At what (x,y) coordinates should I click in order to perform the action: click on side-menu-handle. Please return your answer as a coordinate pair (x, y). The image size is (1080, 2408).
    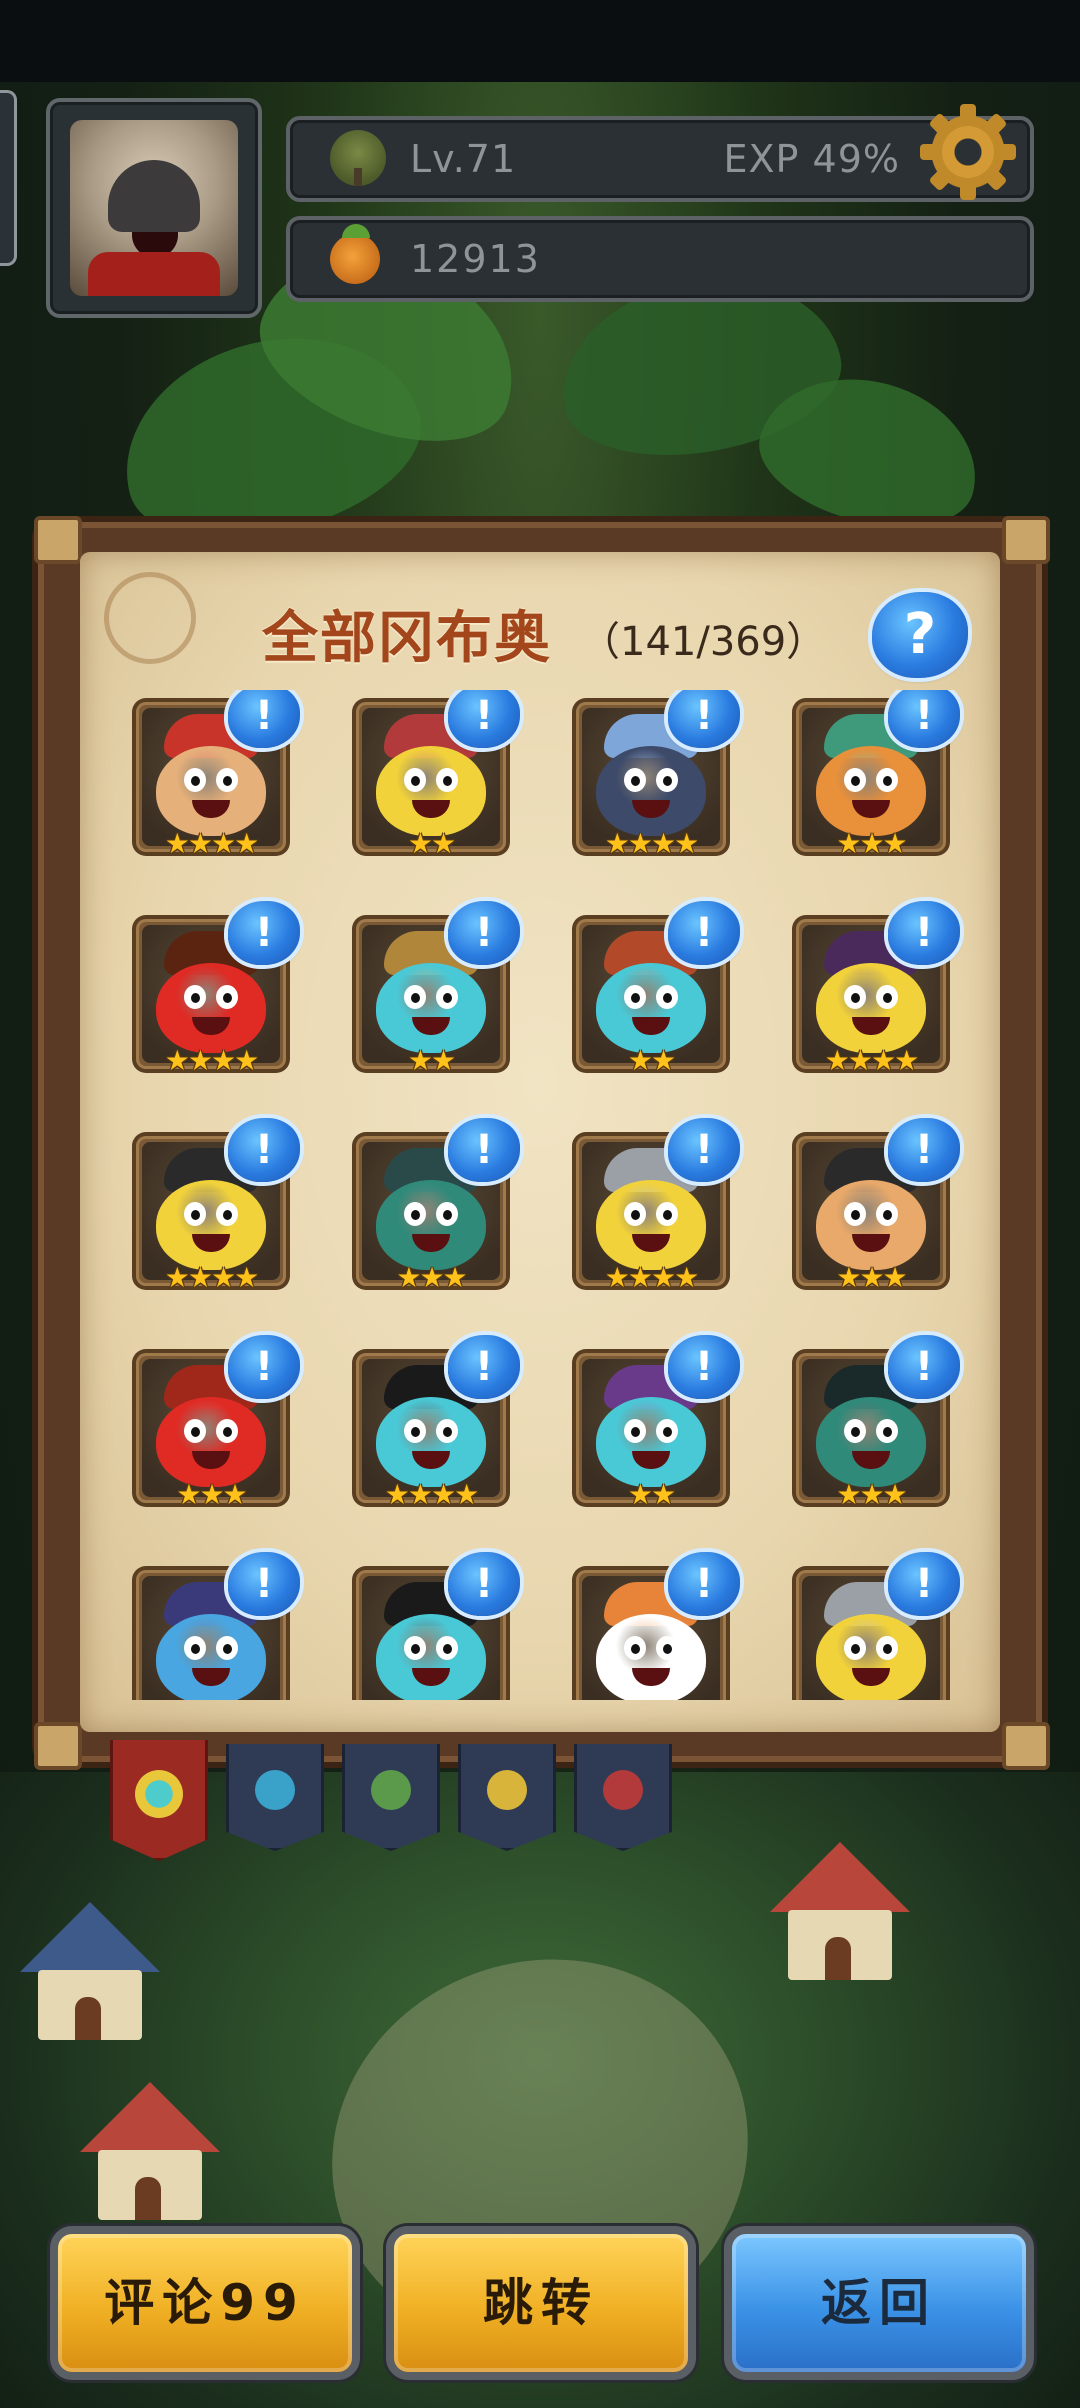
    Looking at the image, I should click on (8, 178).